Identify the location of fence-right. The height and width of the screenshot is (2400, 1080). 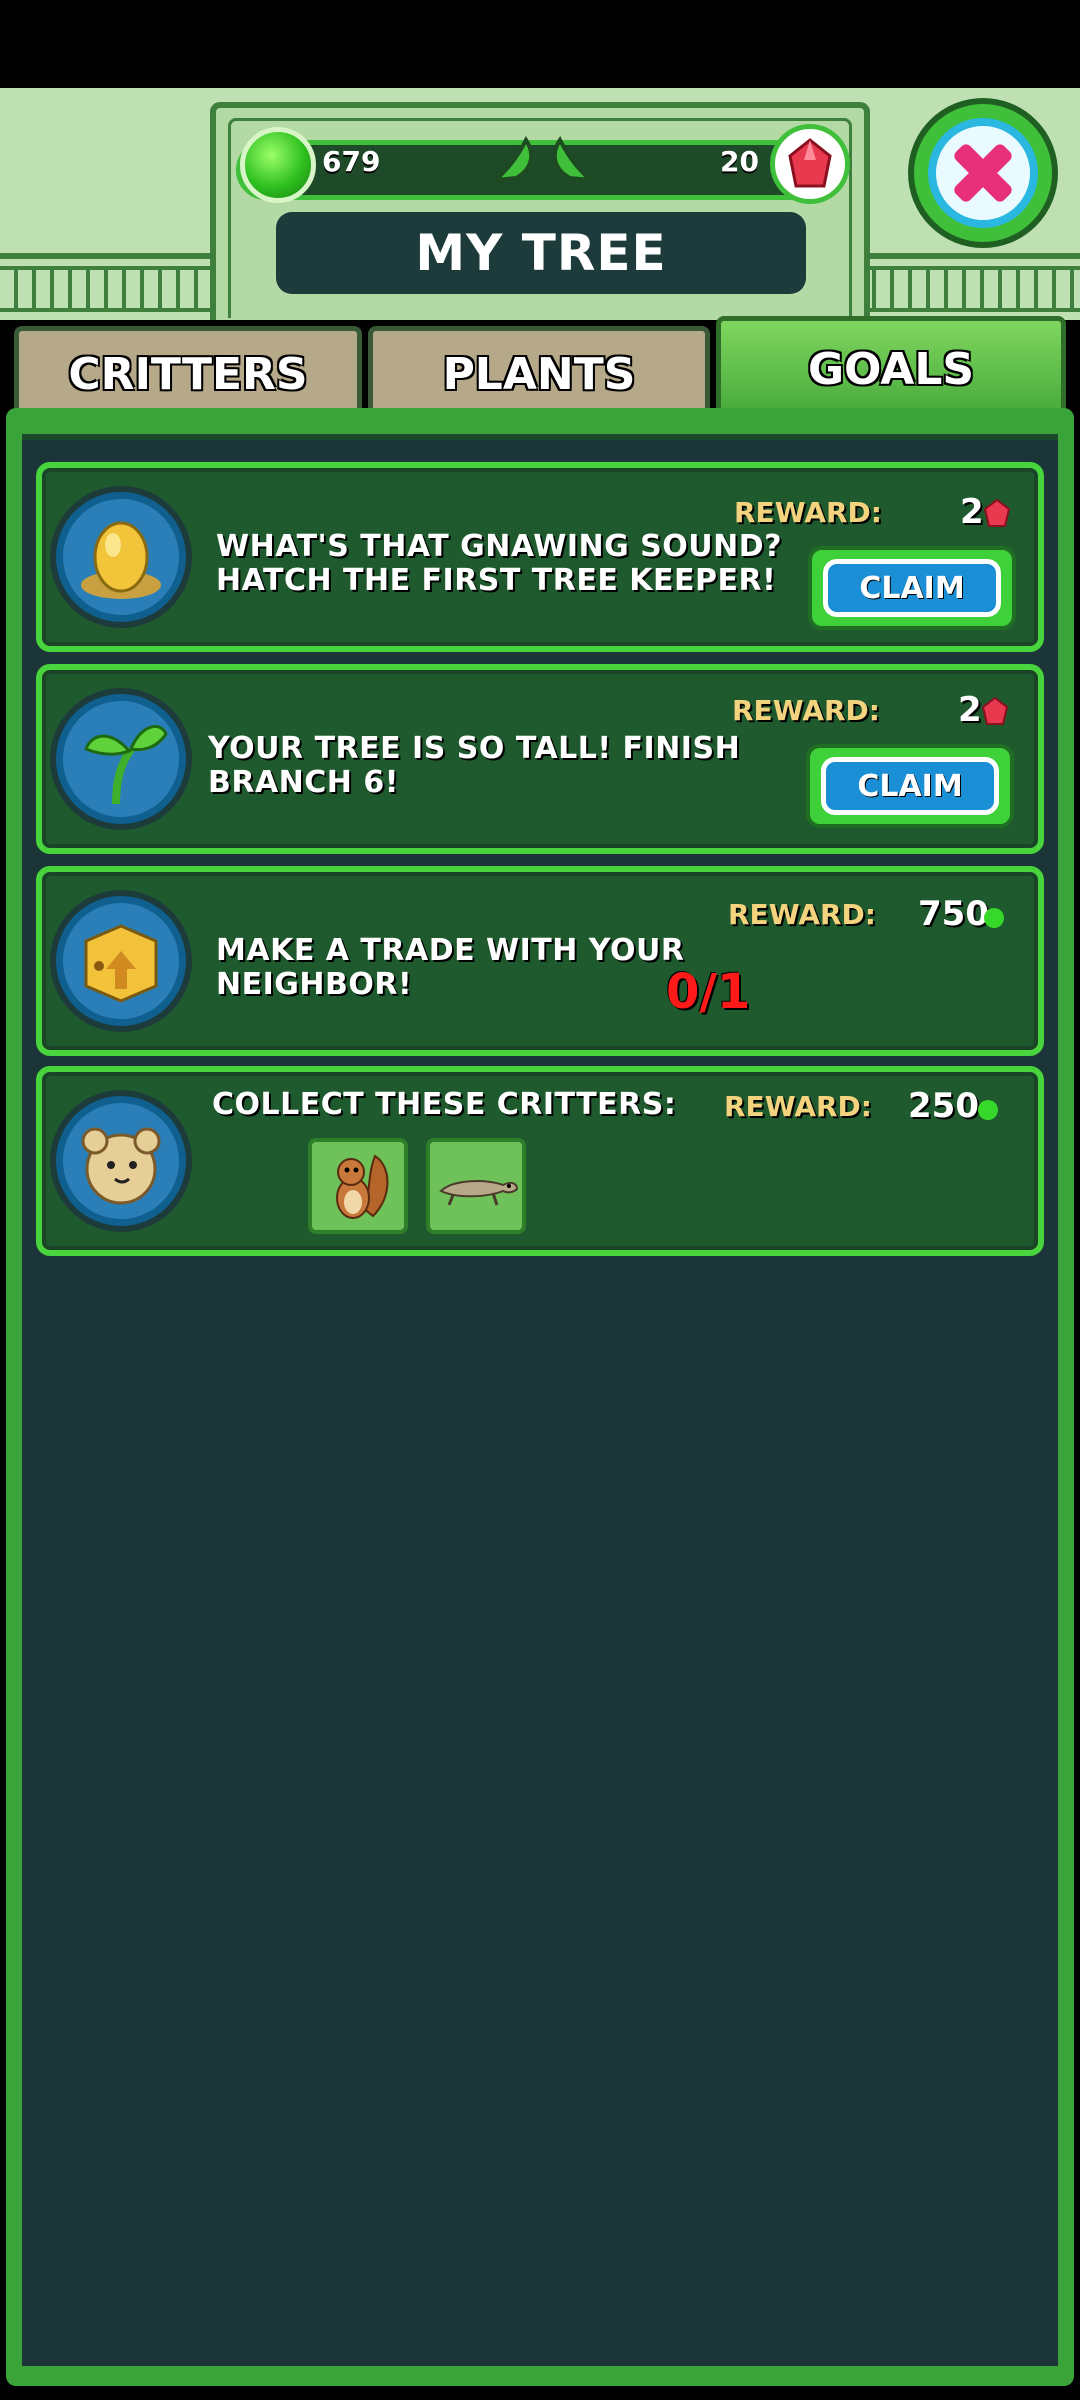
(969, 289).